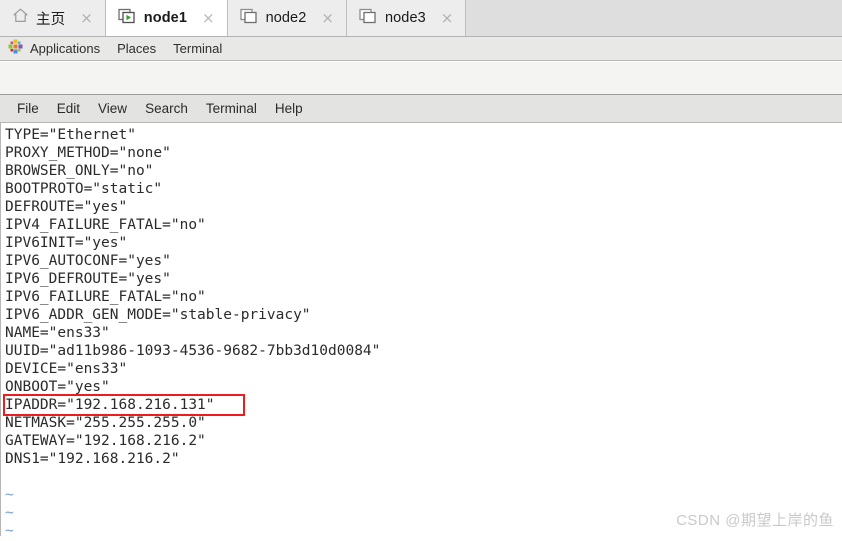 The height and width of the screenshot is (541, 842). I want to click on tab-node1: node1 ×, so click(166, 18).